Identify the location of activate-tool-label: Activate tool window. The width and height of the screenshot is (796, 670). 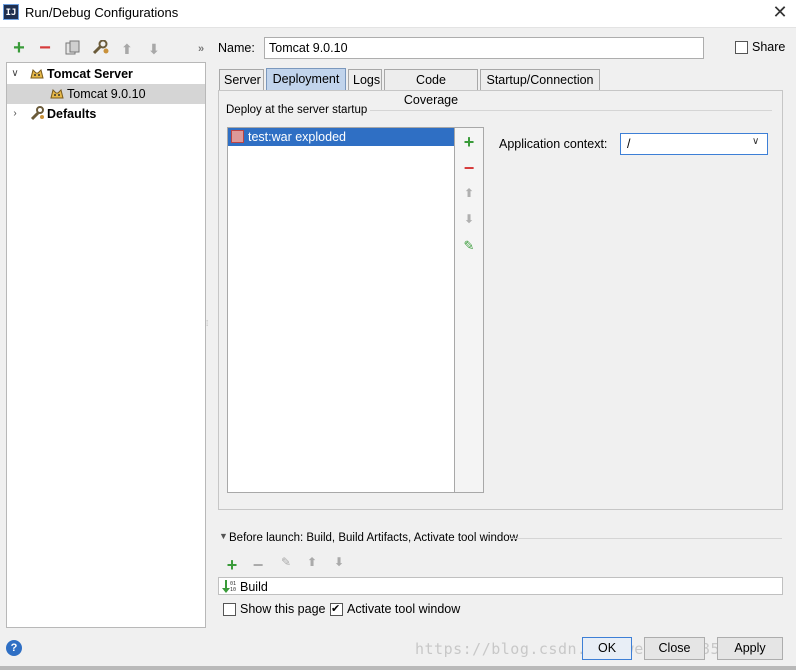
(404, 609).